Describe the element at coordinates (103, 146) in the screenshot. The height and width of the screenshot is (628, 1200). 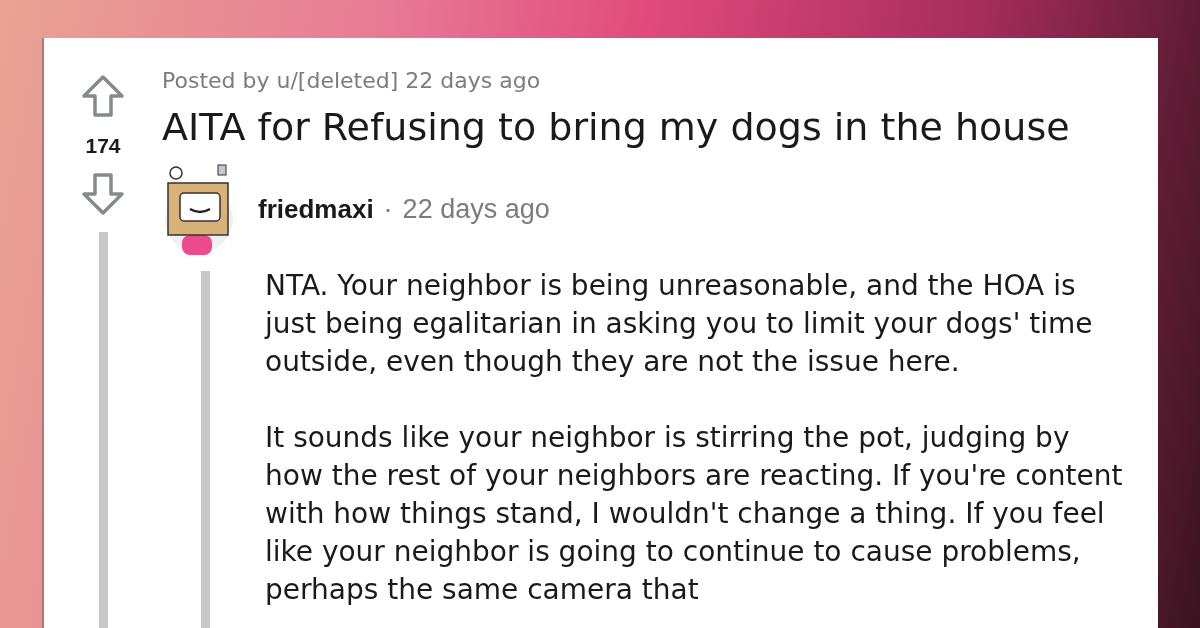
I see `vote-score: 174` at that location.